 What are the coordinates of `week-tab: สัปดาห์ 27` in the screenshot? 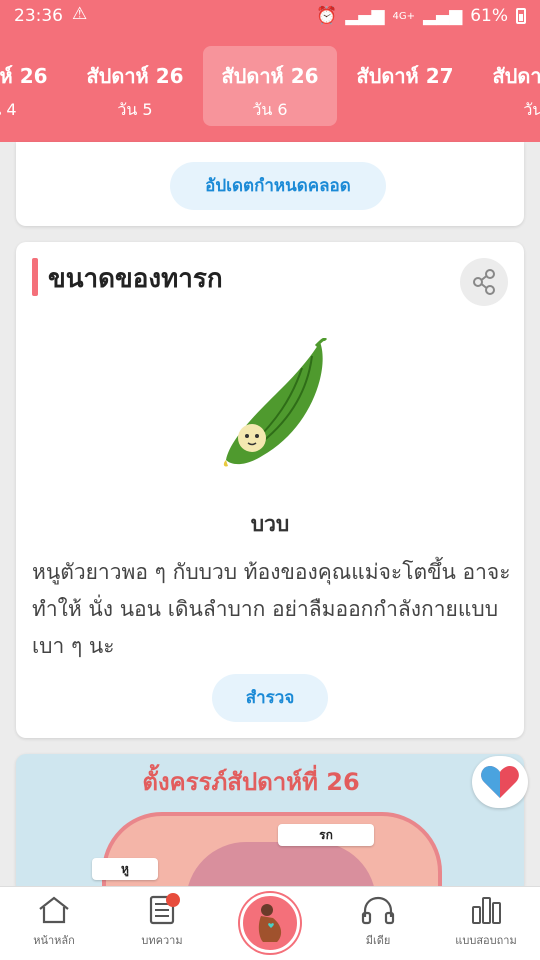 It's located at (405, 86).